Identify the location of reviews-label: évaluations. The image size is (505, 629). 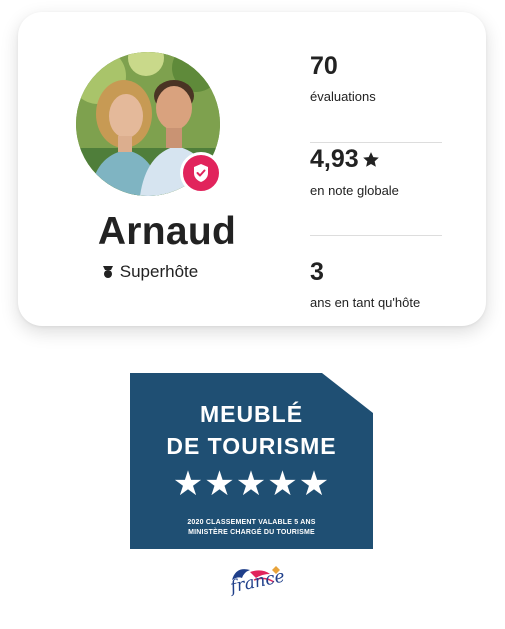
(343, 96).